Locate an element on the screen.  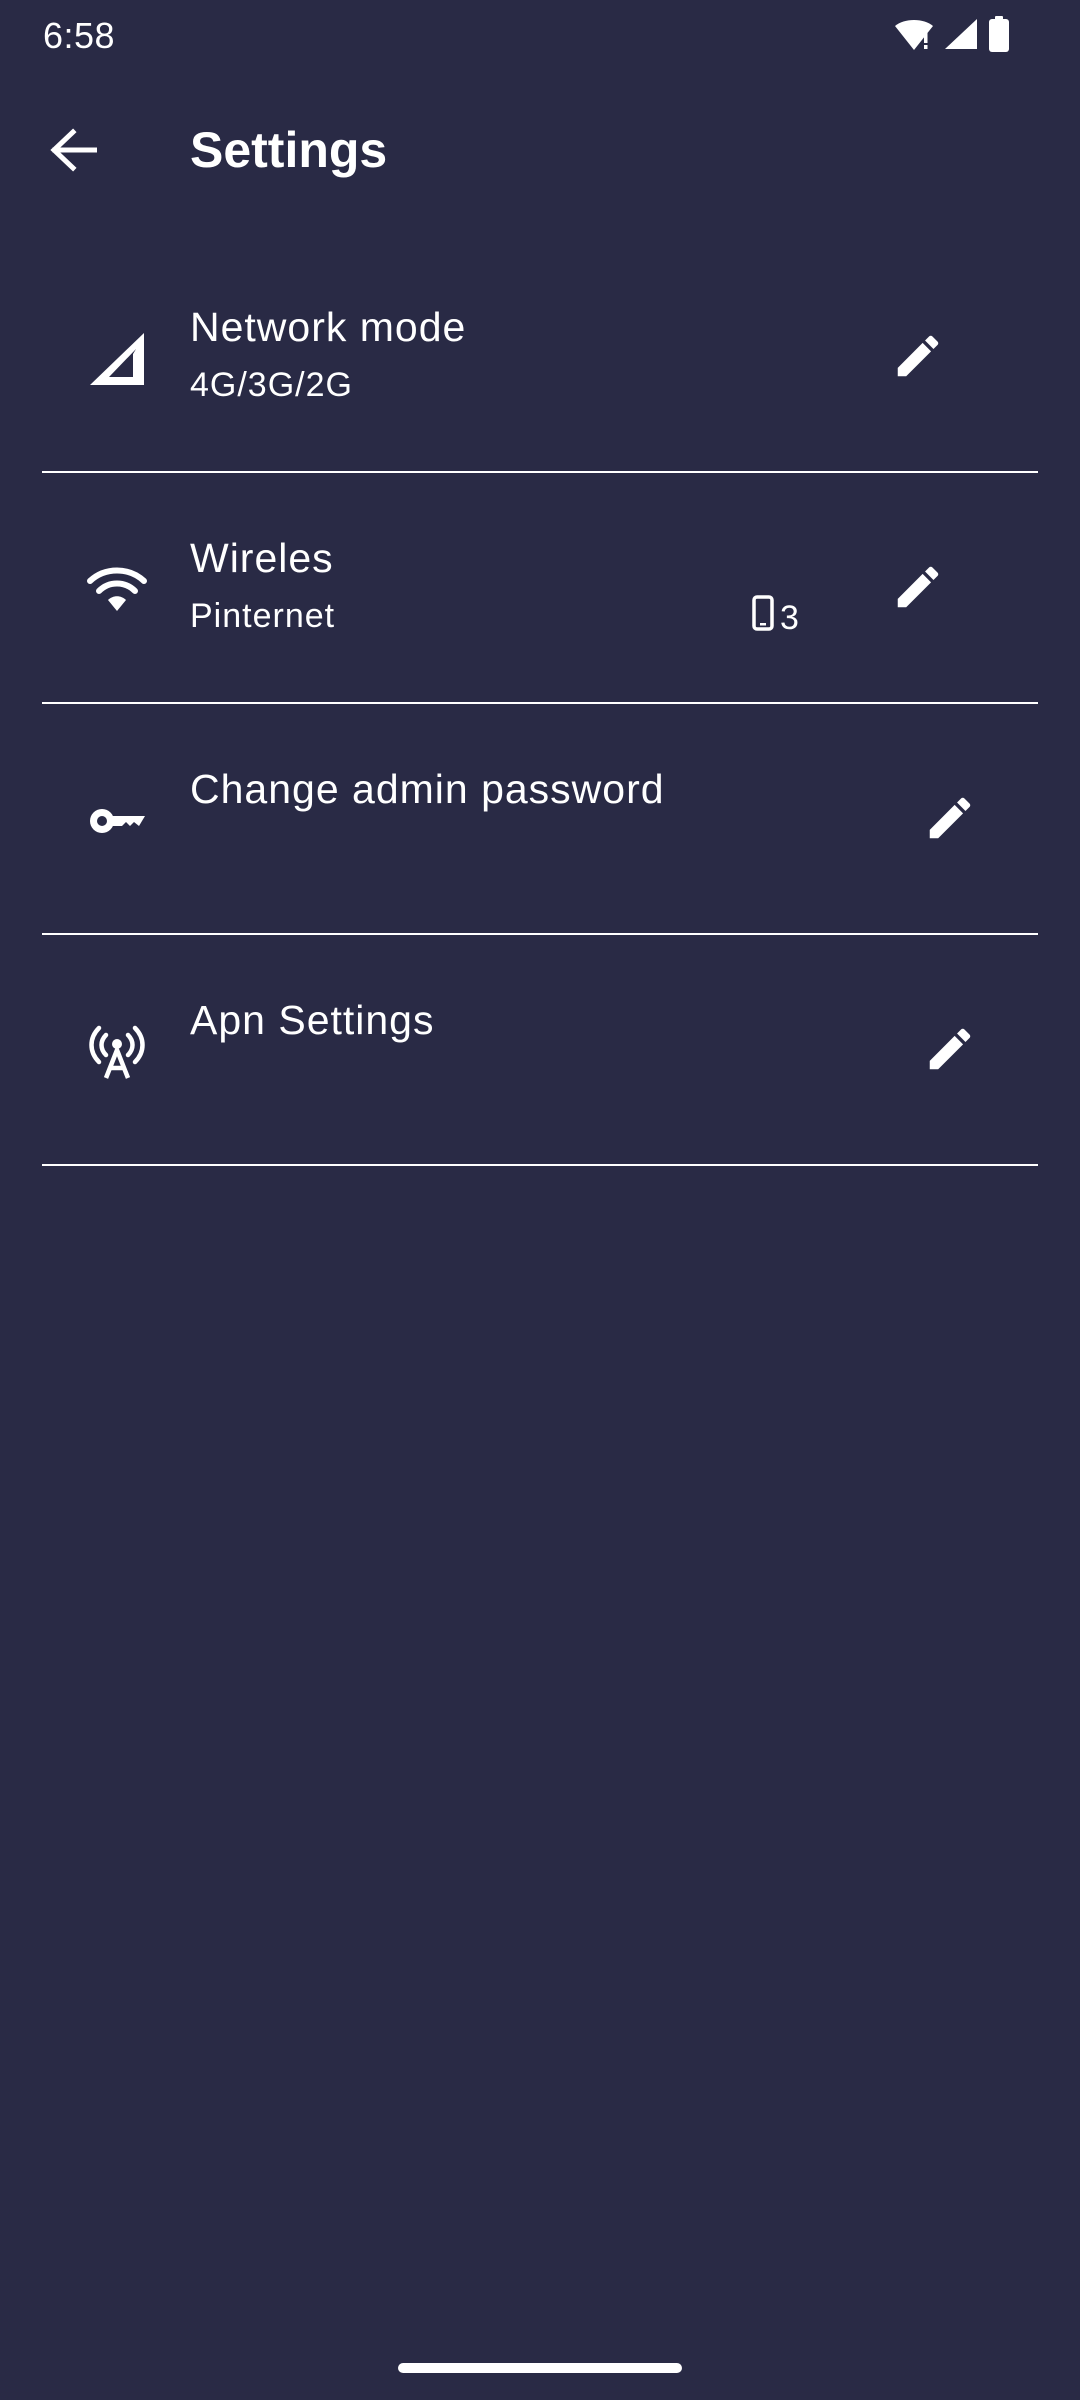
battery-icon is located at coordinates (999, 36).